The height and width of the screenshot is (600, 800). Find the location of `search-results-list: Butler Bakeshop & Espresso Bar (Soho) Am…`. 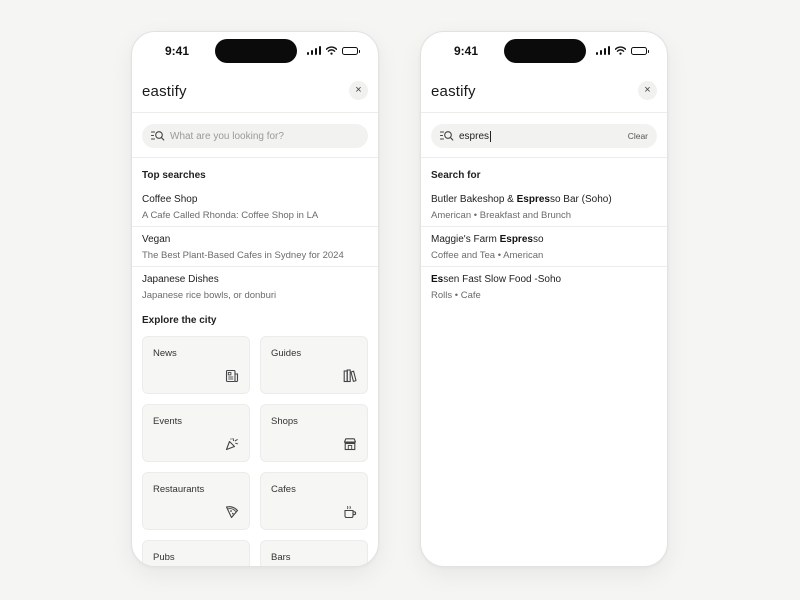

search-results-list: Butler Bakeshop & Espresso Bar (Soho) Am… is located at coordinates (544, 247).